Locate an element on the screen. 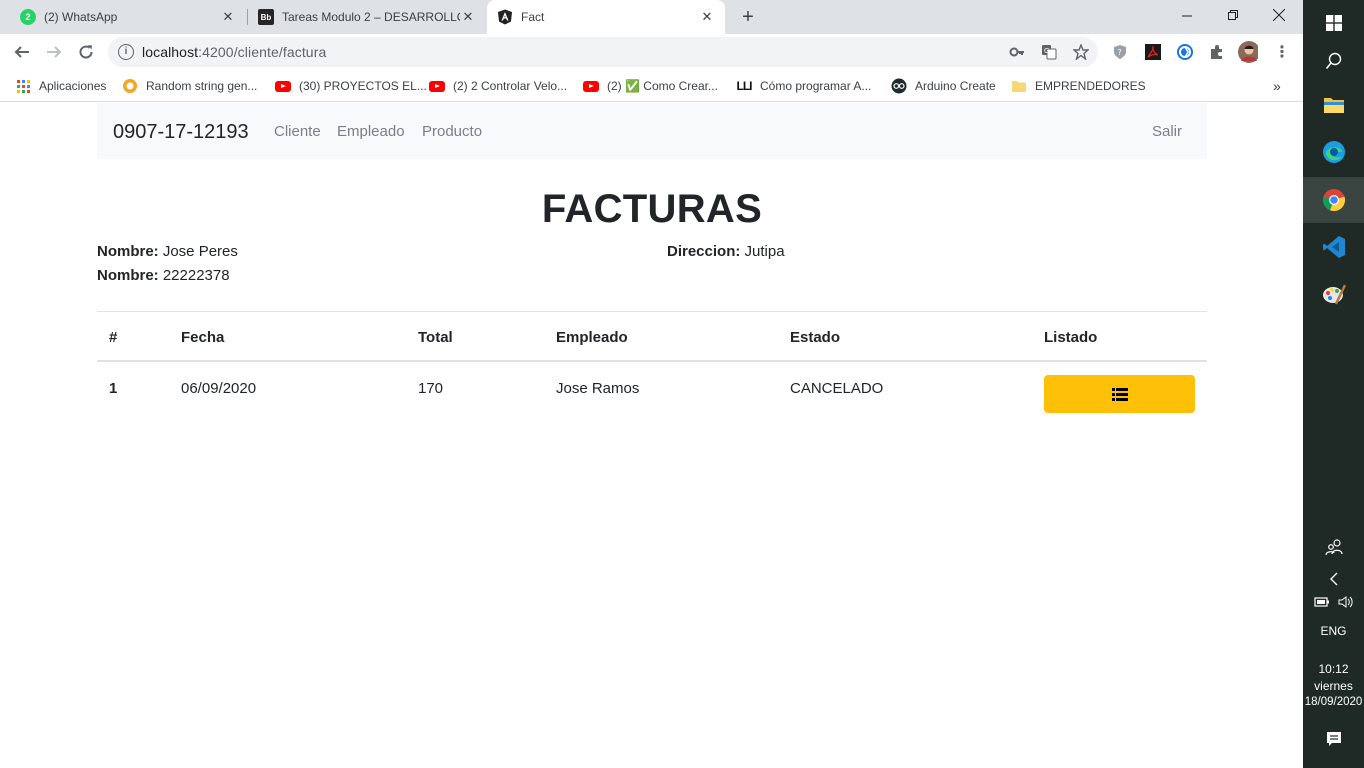 The height and width of the screenshot is (768, 1364). folder-icon is located at coordinates (1019, 86).